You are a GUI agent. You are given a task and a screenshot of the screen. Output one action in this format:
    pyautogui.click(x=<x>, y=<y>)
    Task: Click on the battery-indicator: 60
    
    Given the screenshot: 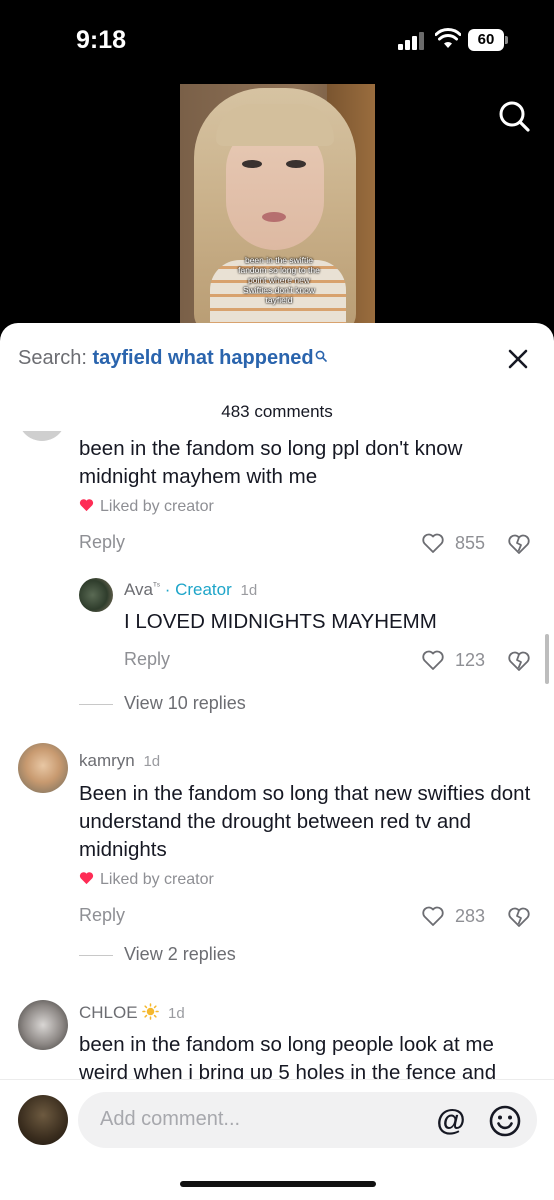 What is the action you would take?
    pyautogui.click(x=488, y=40)
    